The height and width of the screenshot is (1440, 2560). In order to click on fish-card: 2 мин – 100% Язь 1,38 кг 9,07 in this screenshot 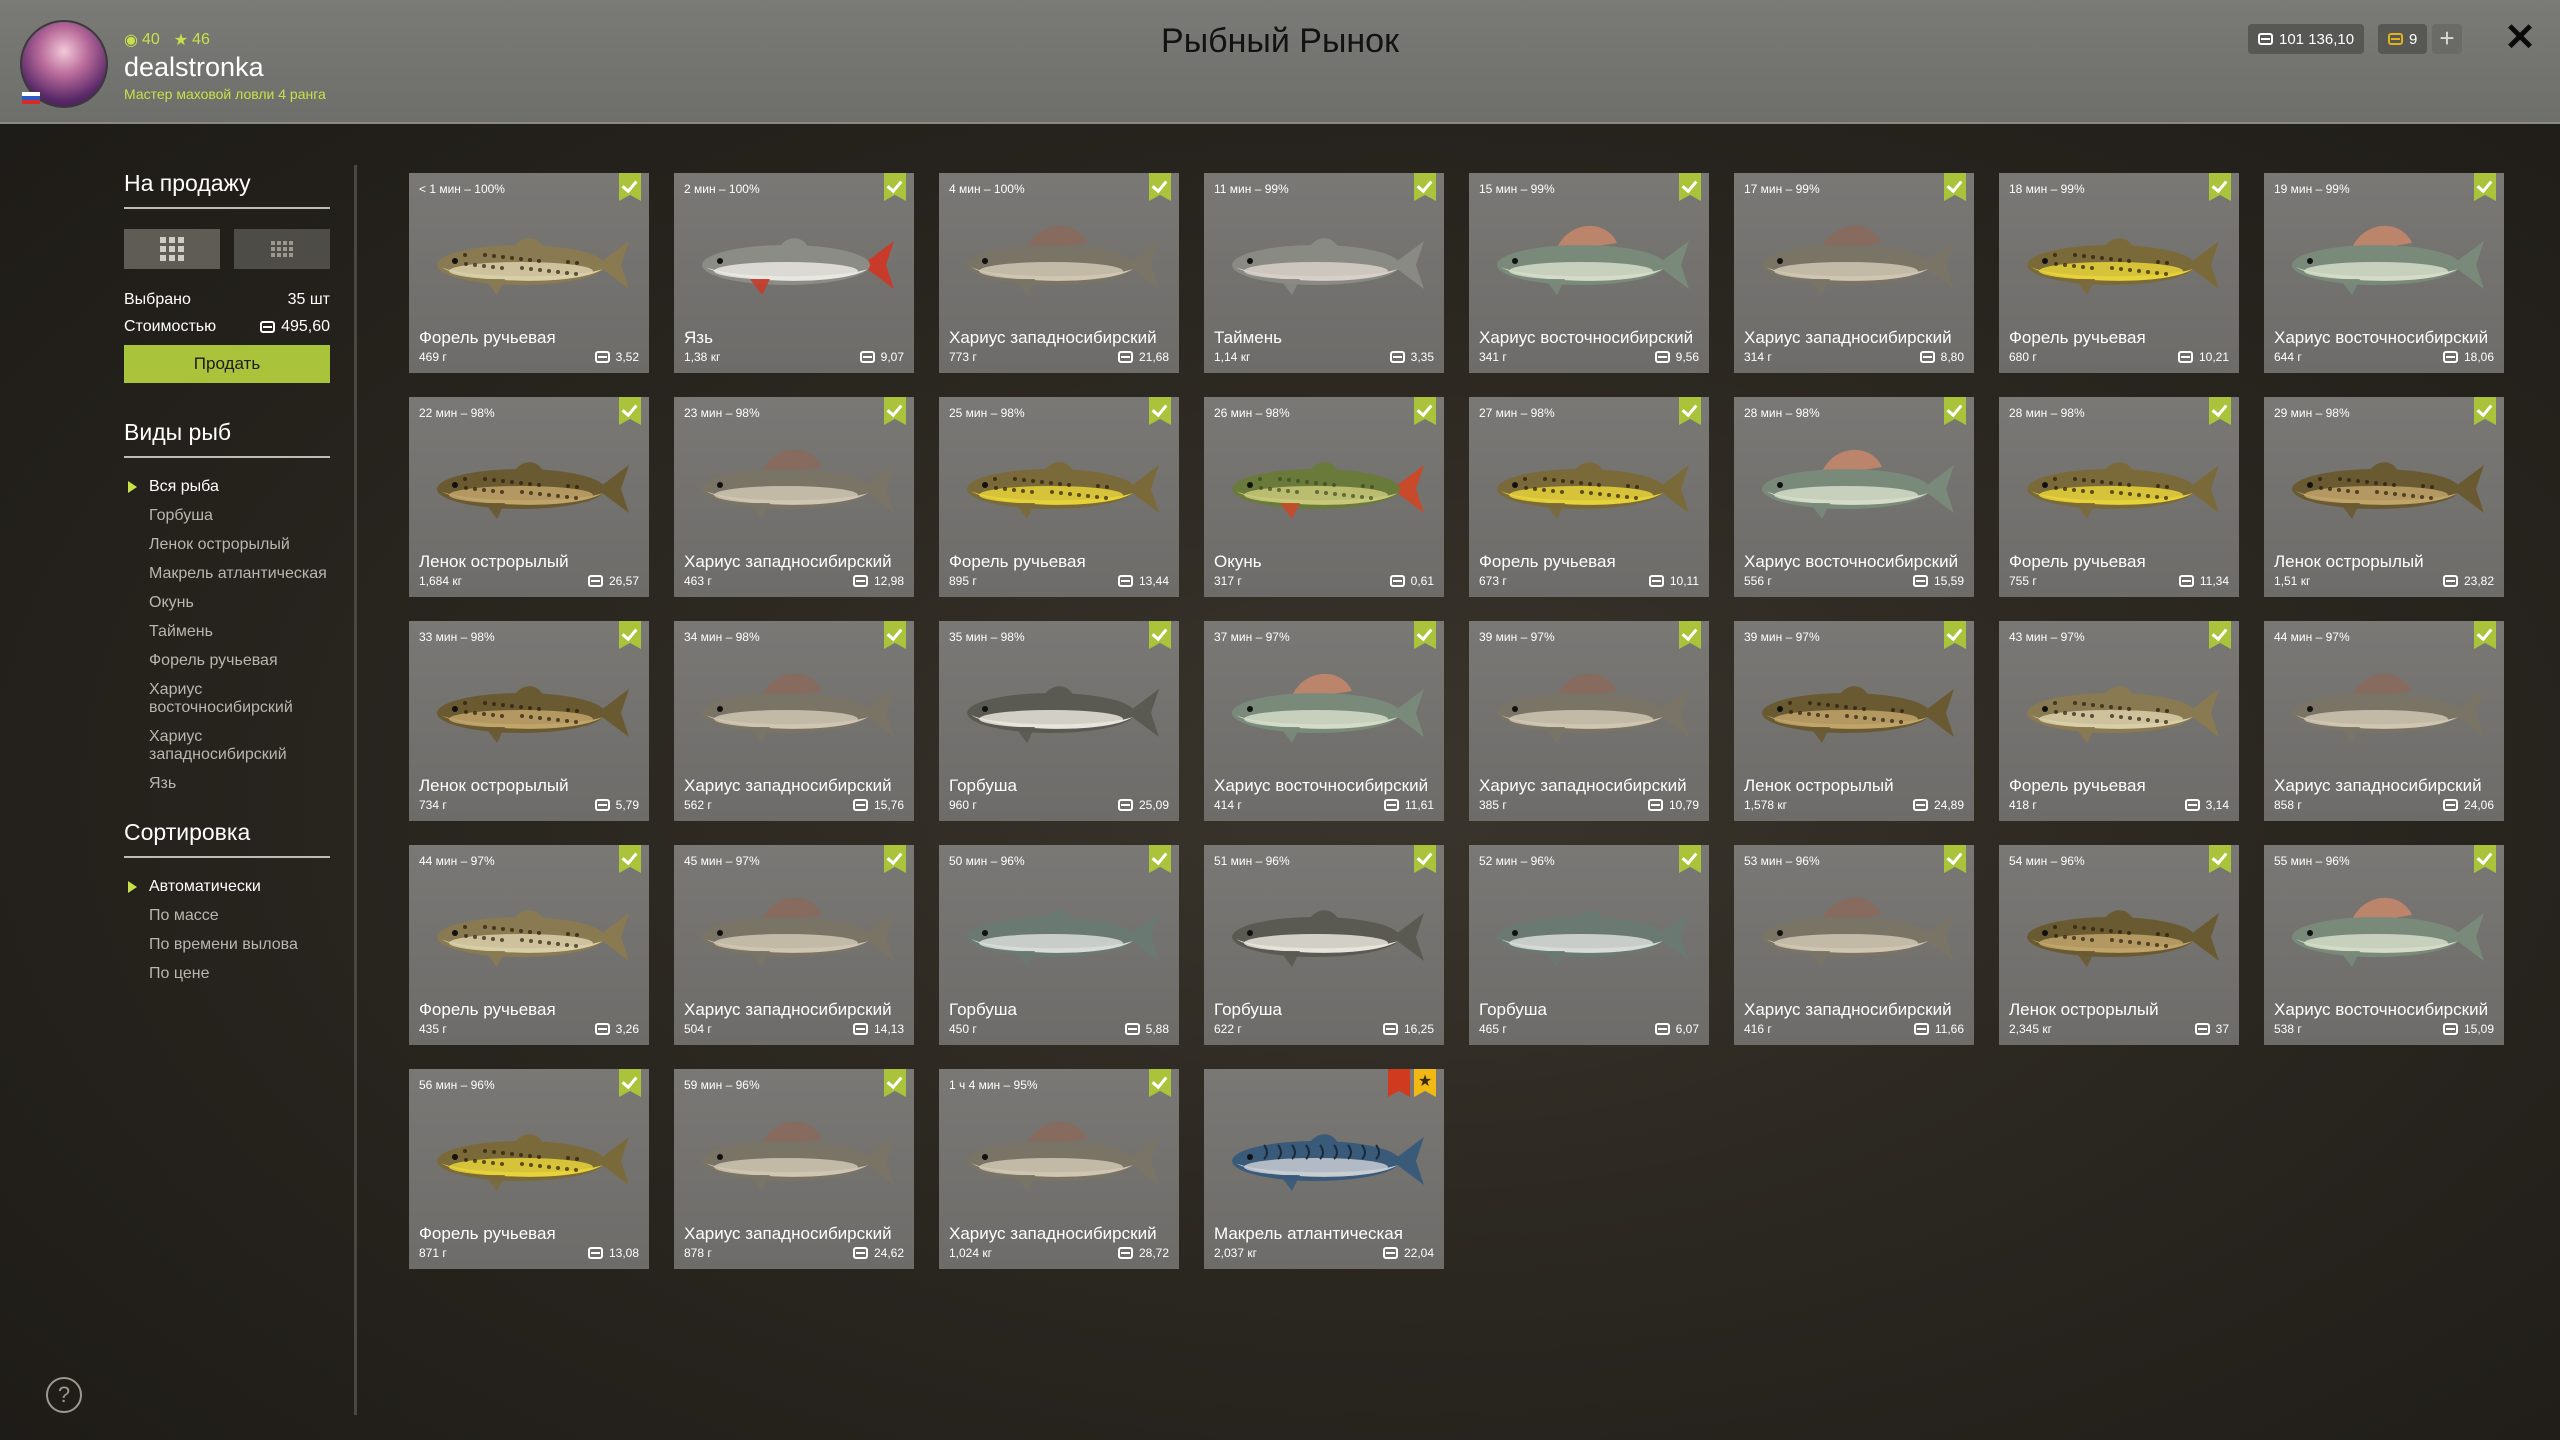, I will do `click(794, 273)`.